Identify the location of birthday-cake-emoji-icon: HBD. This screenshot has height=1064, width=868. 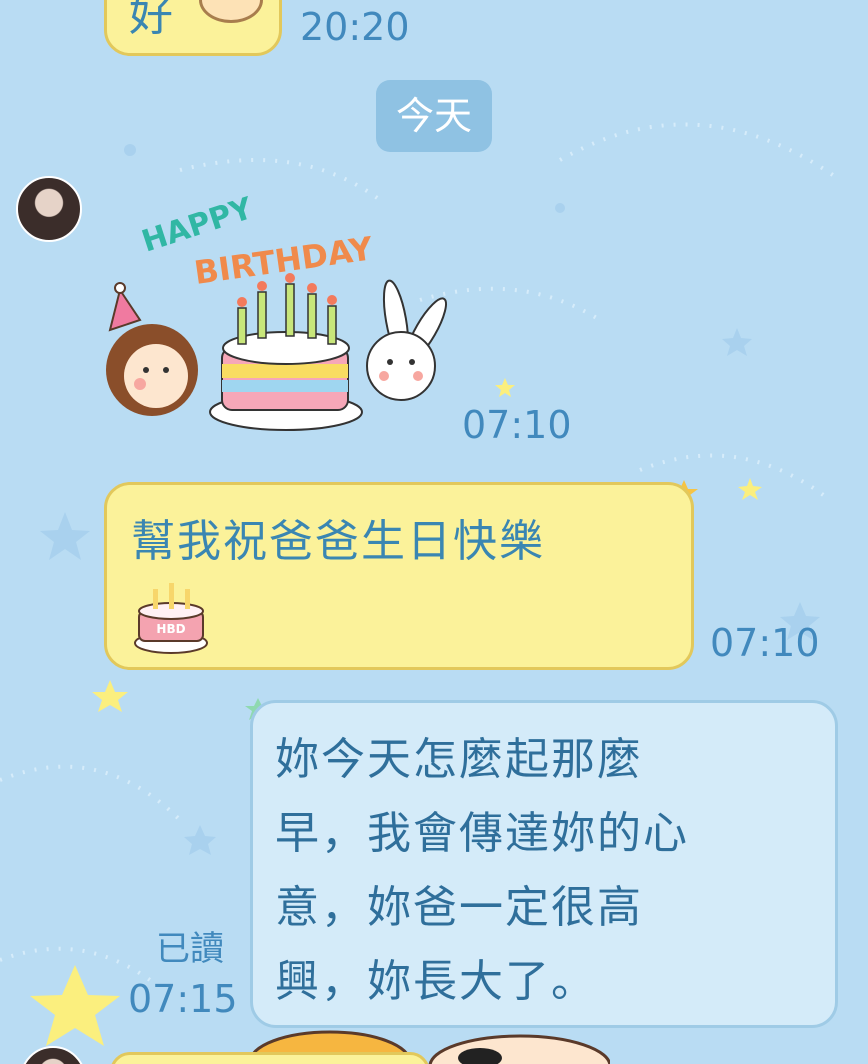
(171, 617).